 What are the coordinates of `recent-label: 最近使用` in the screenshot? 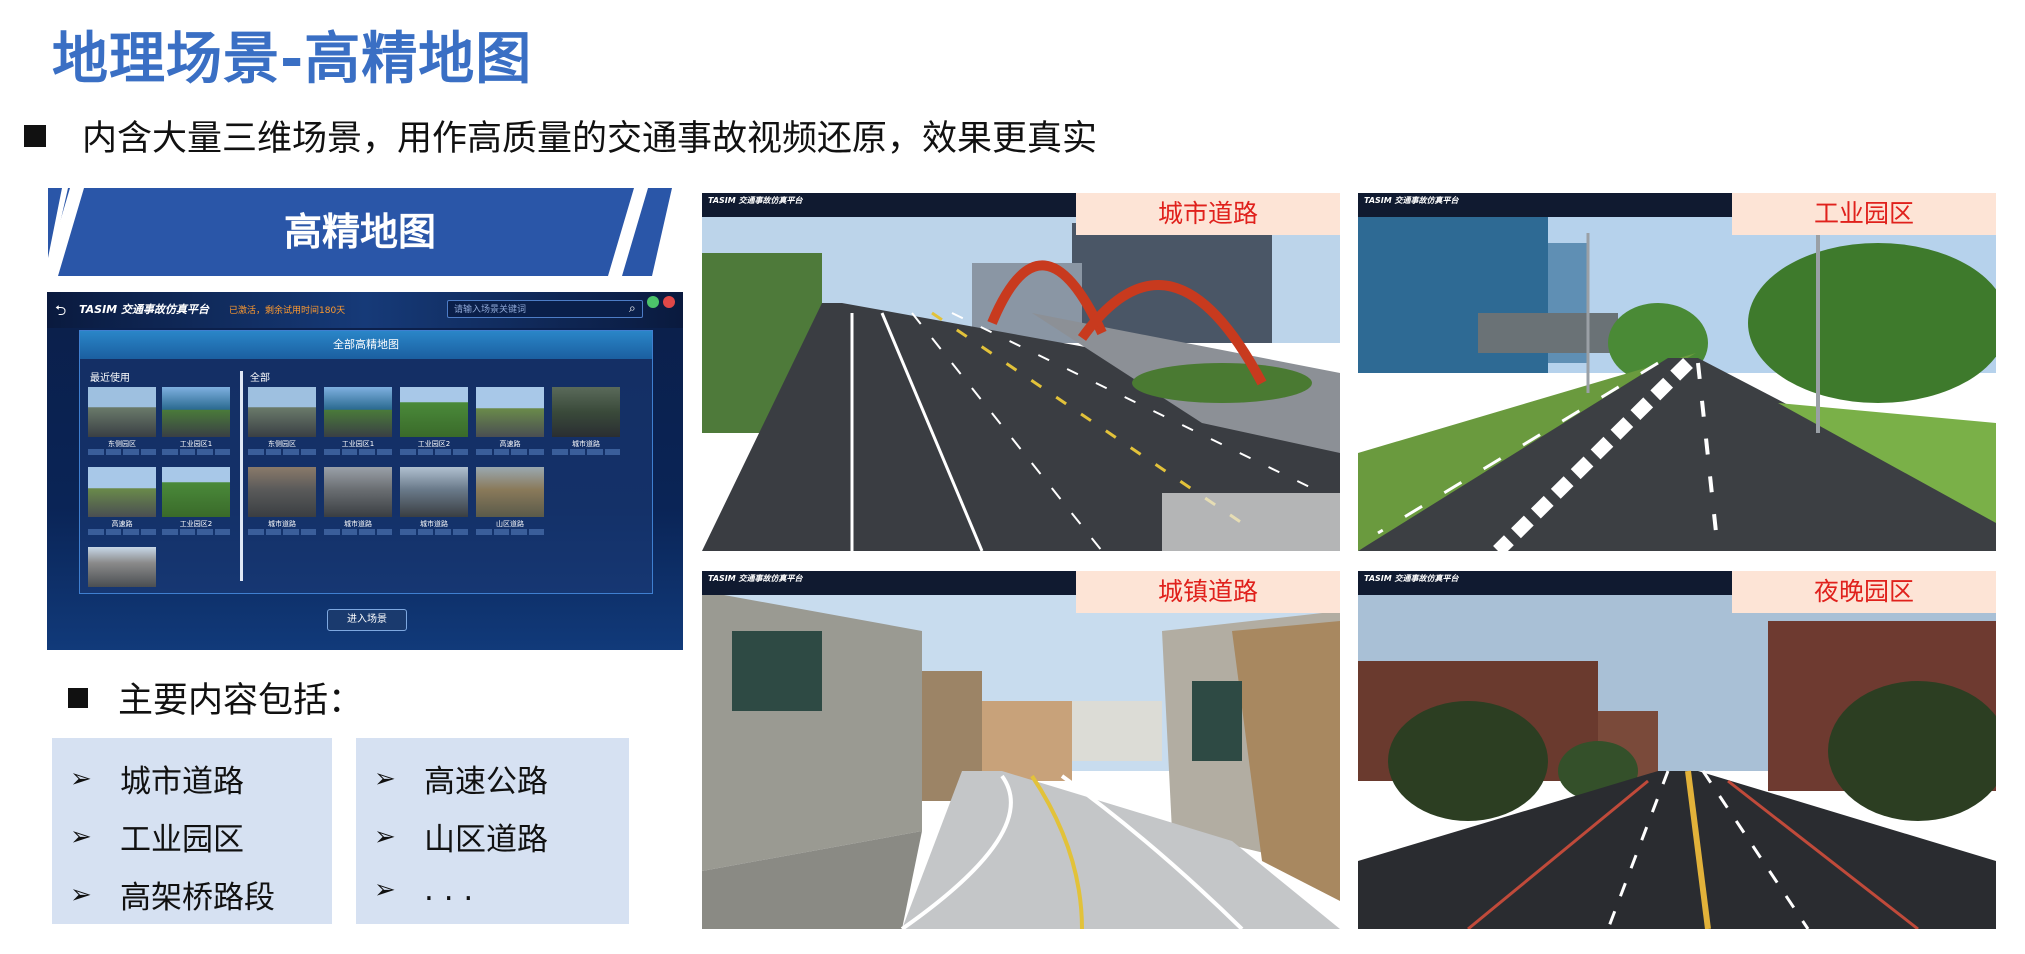 It's located at (110, 378).